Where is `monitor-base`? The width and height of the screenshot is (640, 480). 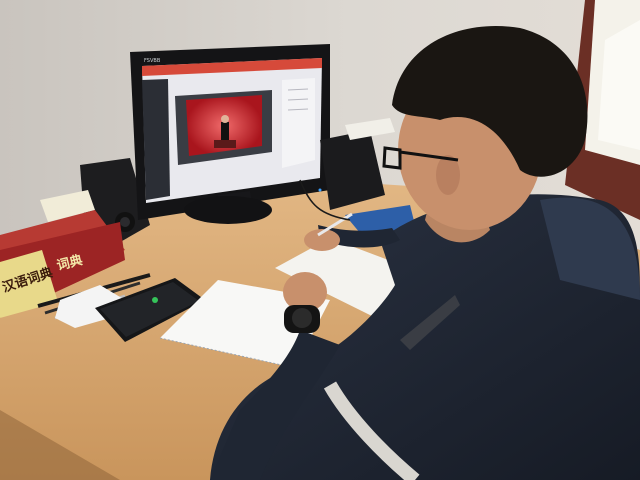 monitor-base is located at coordinates (228, 210).